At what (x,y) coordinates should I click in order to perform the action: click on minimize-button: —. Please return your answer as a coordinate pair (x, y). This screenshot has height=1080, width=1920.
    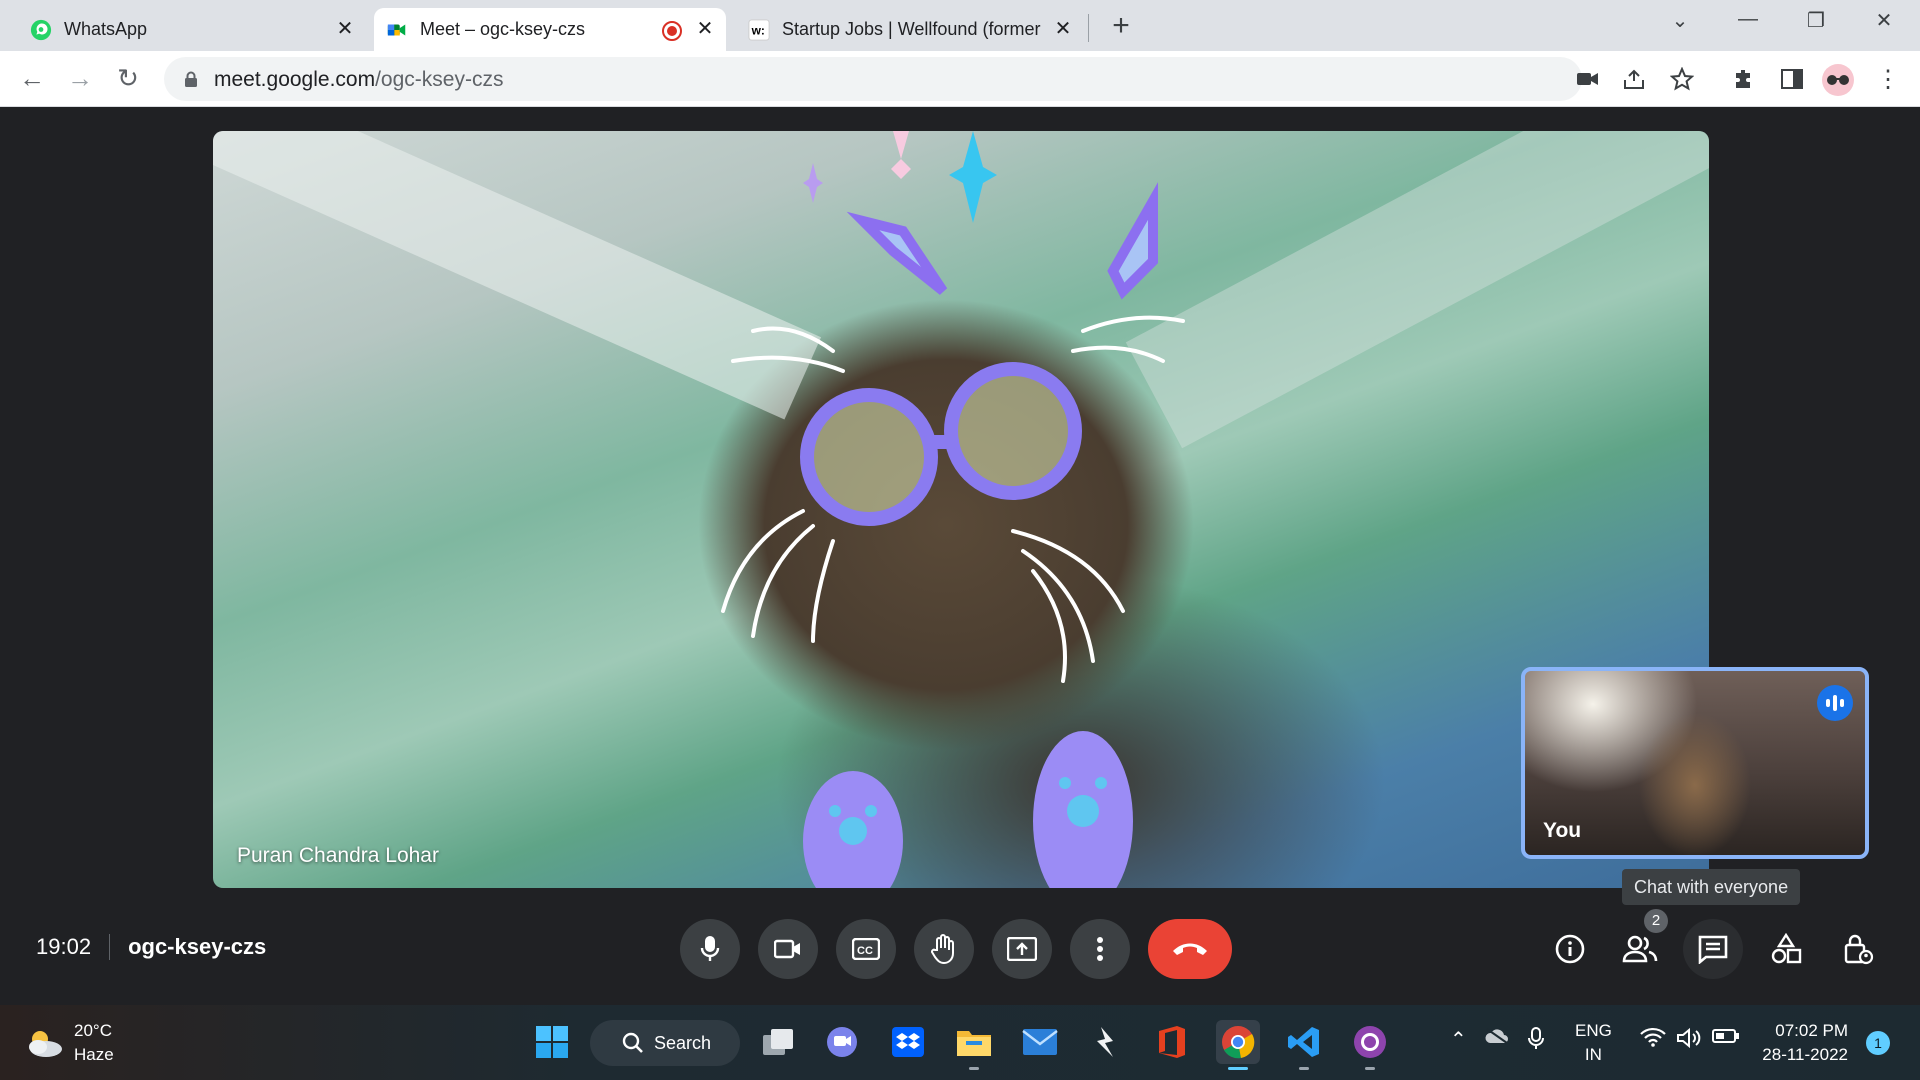
    Looking at the image, I should click on (1748, 22).